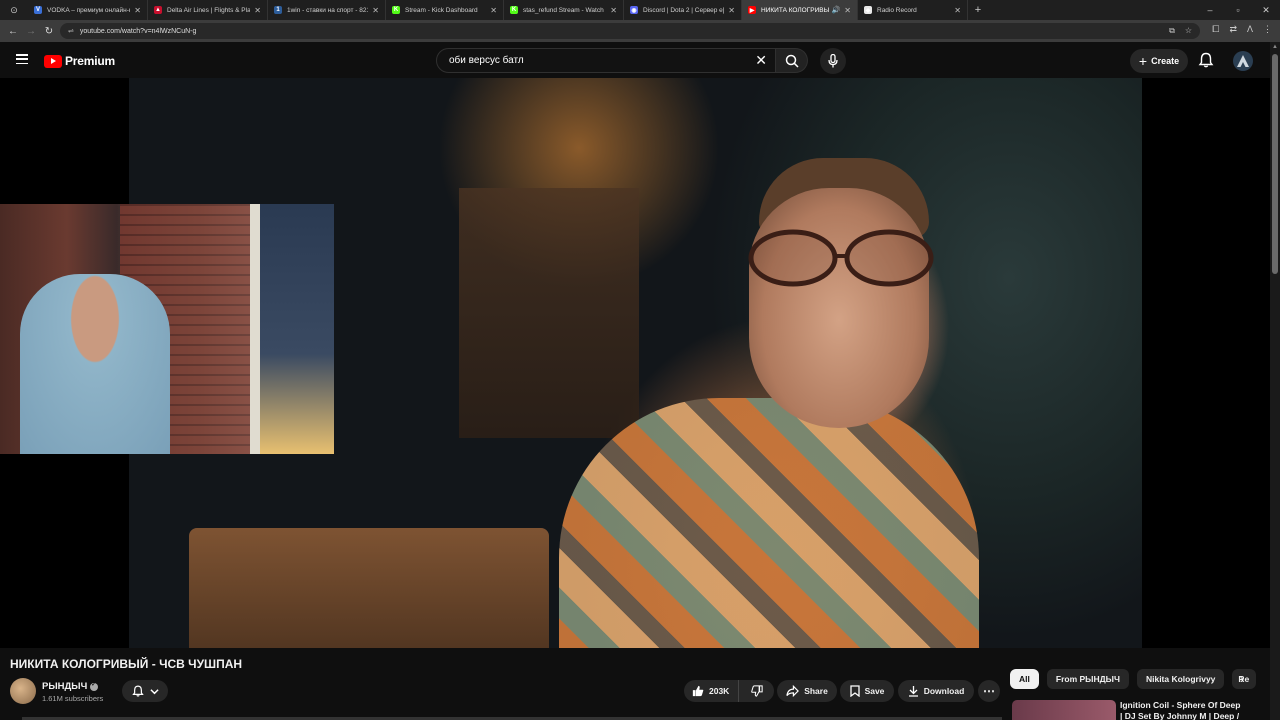 This screenshot has width=1280, height=720. I want to click on filter-chip: From РЫНДЫЧ, so click(1087, 679).